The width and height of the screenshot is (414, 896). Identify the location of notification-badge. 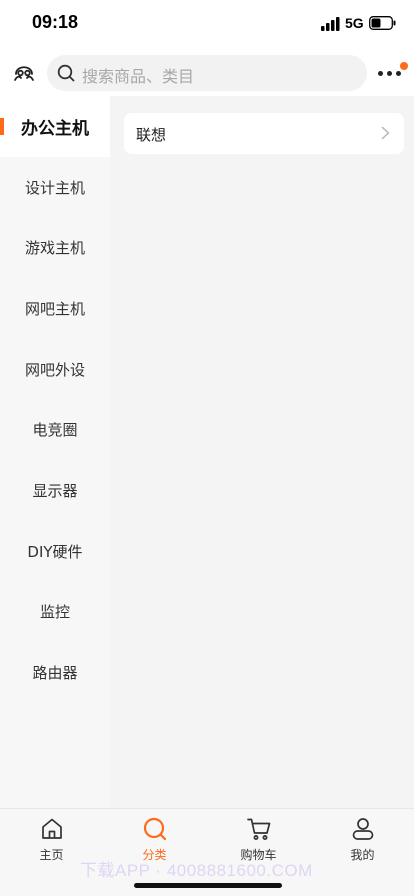
(404, 66).